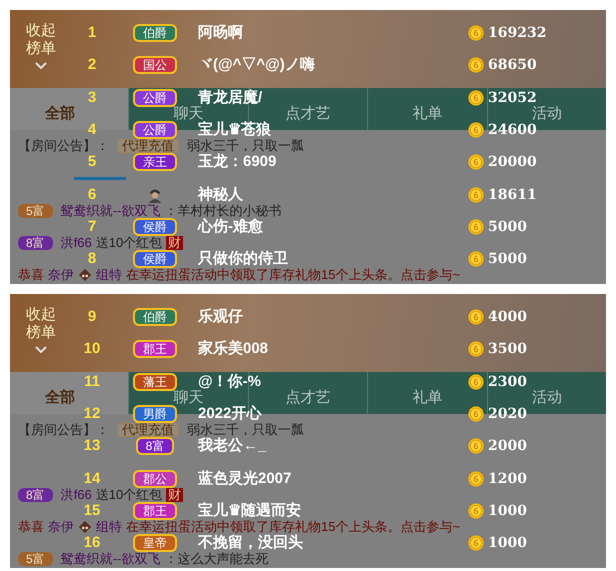  I want to click on score: 2000, so click(507, 446).